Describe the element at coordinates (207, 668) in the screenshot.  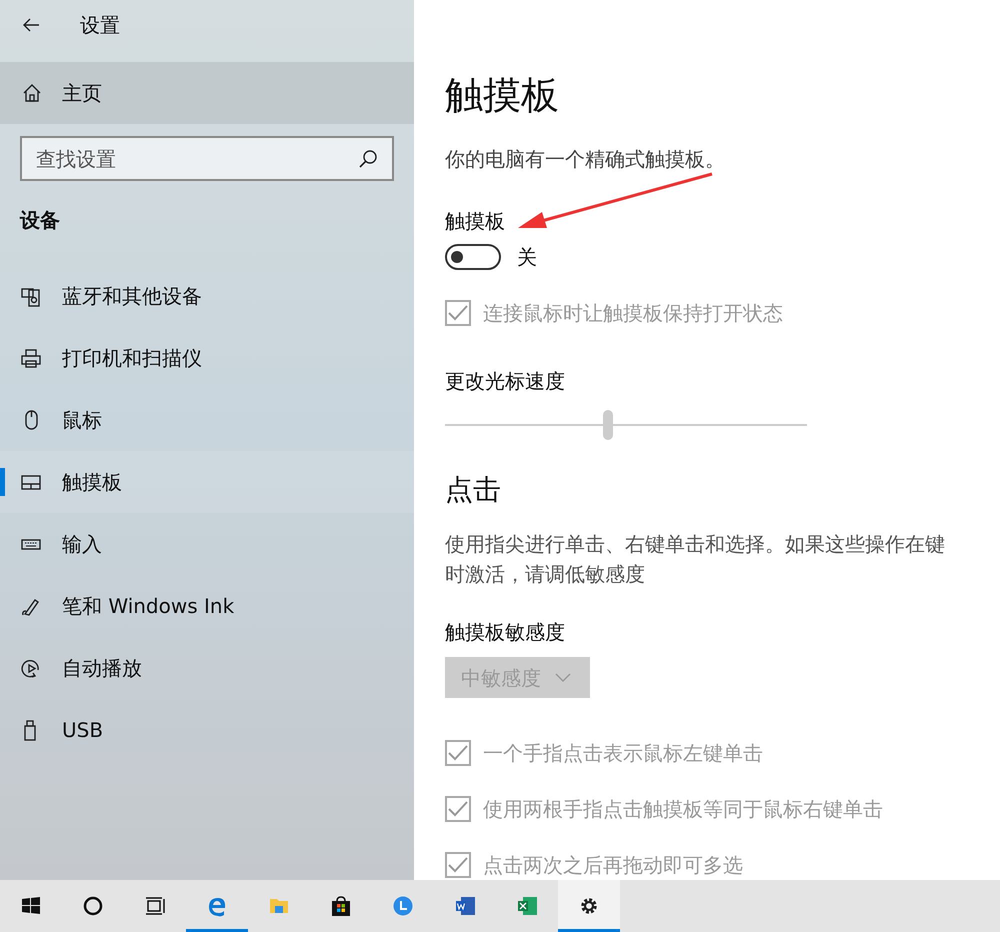
I see `nav-item: 自动播放` at that location.